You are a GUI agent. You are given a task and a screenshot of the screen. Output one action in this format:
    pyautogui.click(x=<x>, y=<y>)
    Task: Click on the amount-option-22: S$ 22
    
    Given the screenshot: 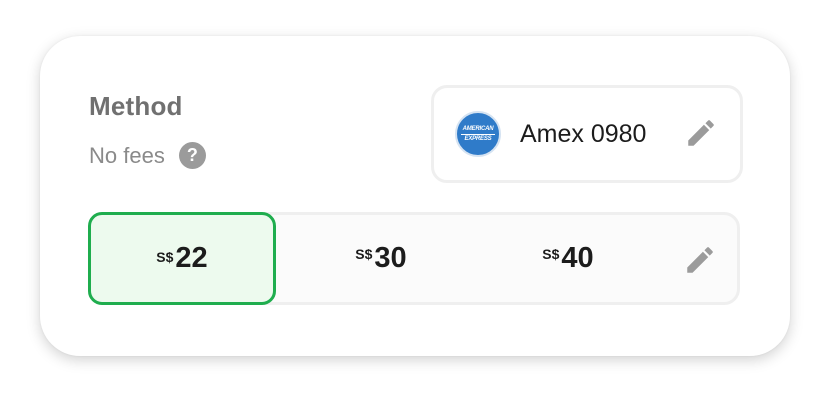 What is the action you would take?
    pyautogui.click(x=182, y=258)
    